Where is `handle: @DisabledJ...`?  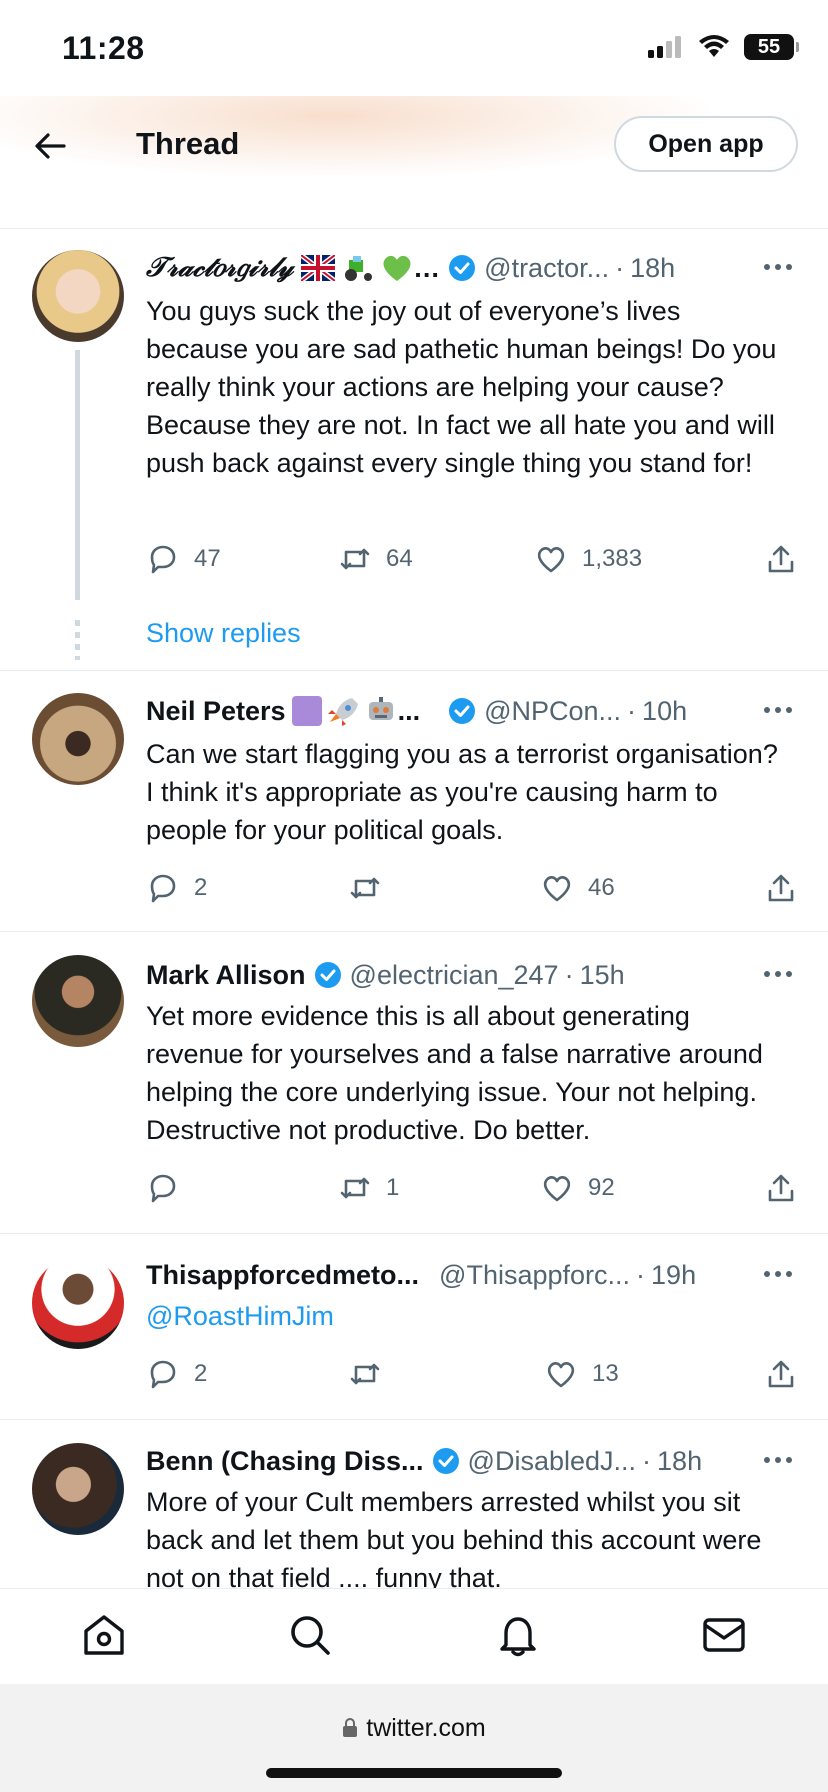 handle: @DisabledJ... is located at coordinates (552, 1461).